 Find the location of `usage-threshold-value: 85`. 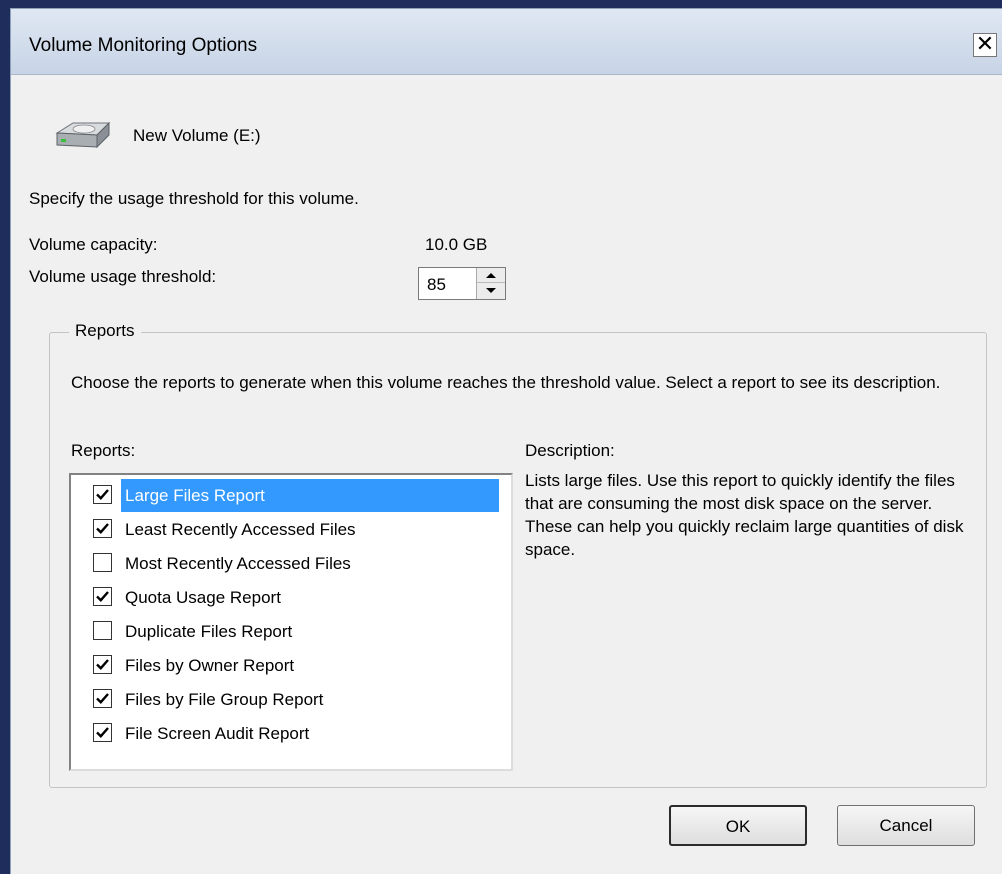

usage-threshold-value: 85 is located at coordinates (436, 285).